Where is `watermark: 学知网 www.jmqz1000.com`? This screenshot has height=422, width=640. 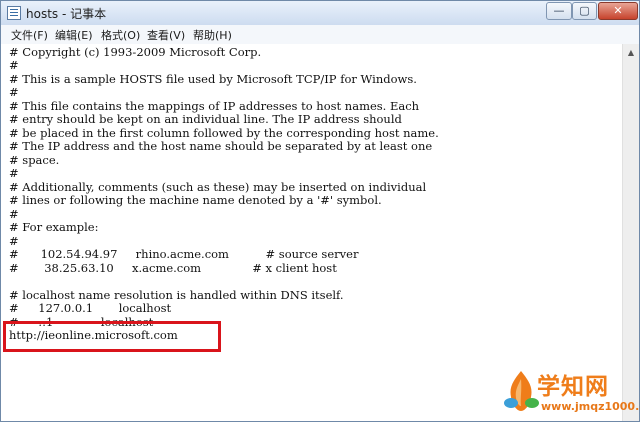 watermark: 学知网 www.jmqz1000.com is located at coordinates (571, 392).